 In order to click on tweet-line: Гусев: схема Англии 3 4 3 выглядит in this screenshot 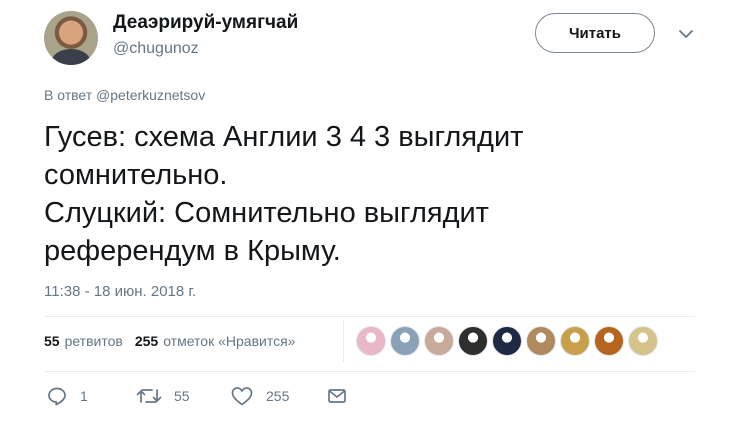, I will do `click(284, 137)`.